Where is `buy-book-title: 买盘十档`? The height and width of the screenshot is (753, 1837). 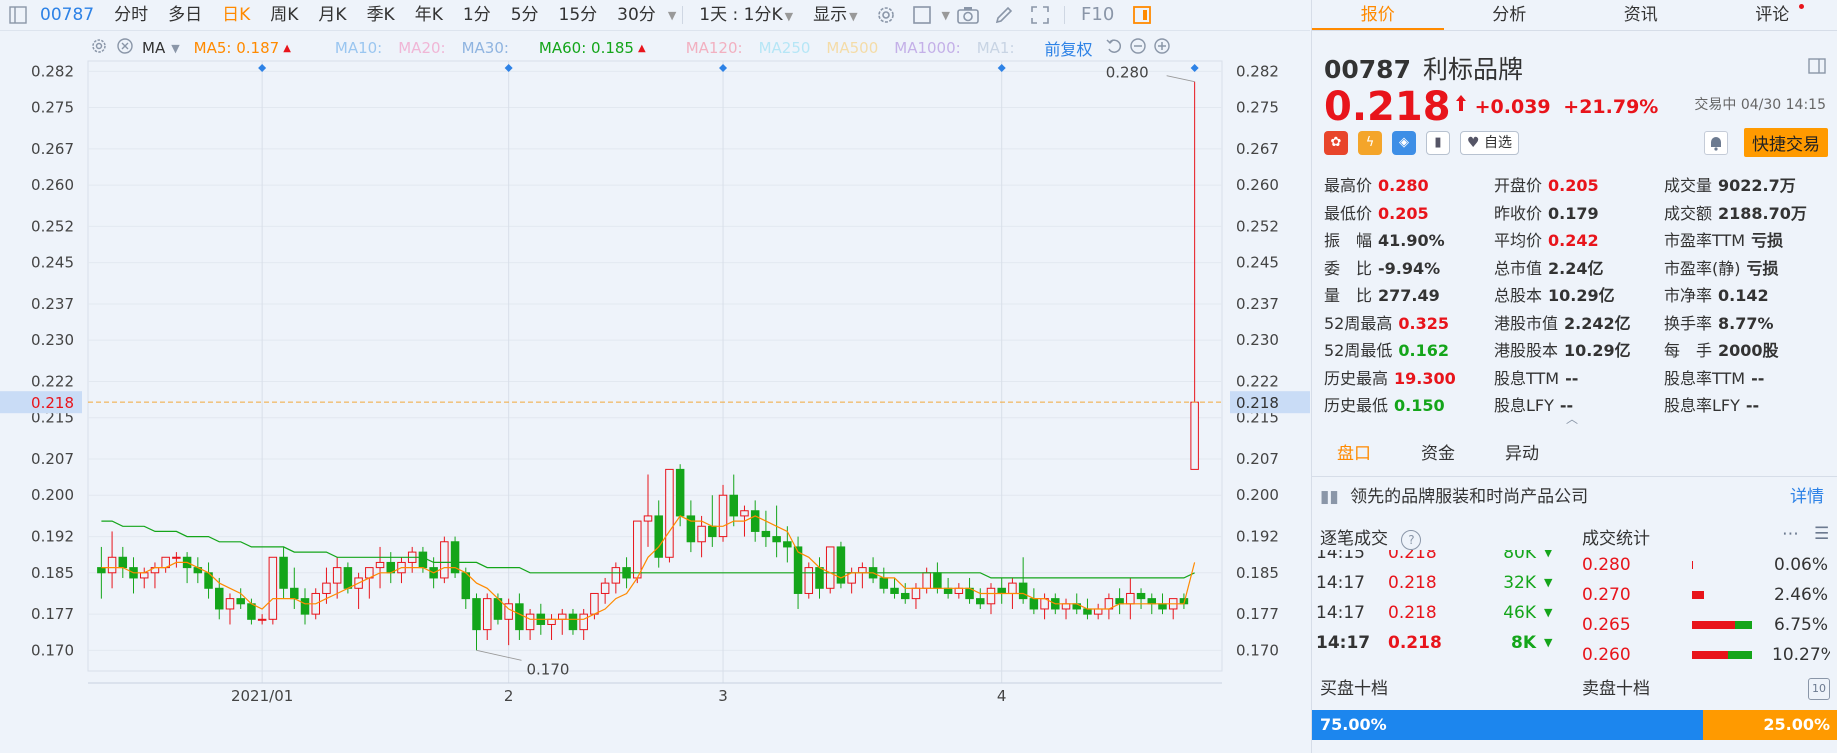
buy-book-title: 买盘十档 is located at coordinates (1354, 689).